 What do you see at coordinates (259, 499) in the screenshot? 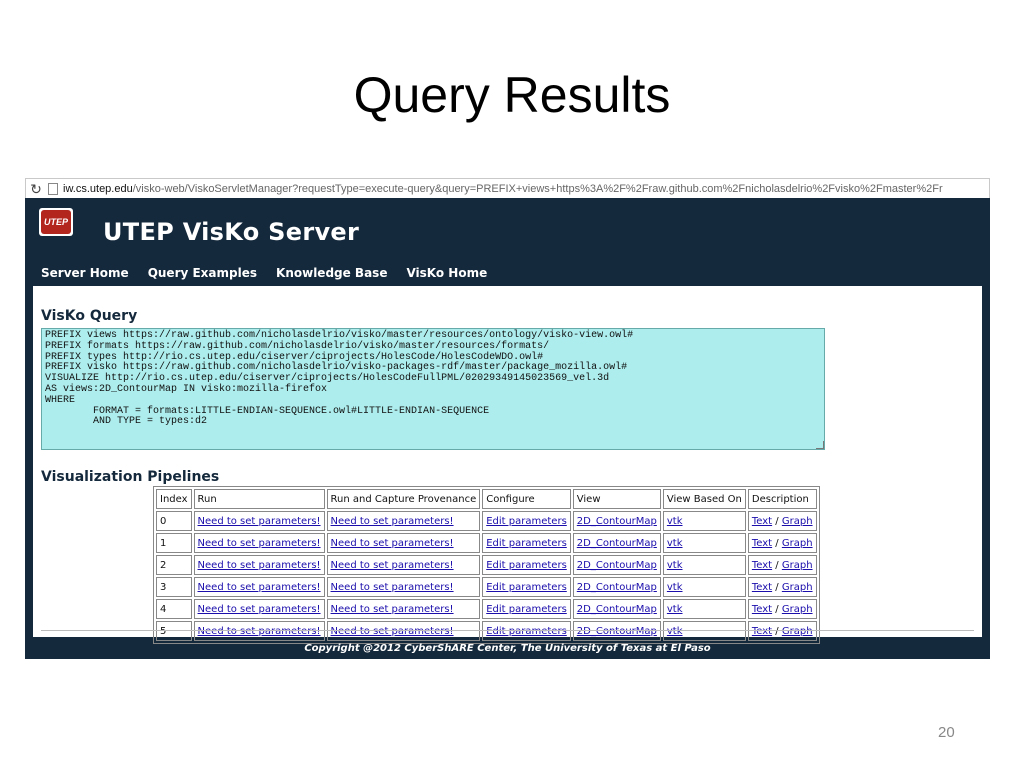
I see `col-run: Run` at bounding box center [259, 499].